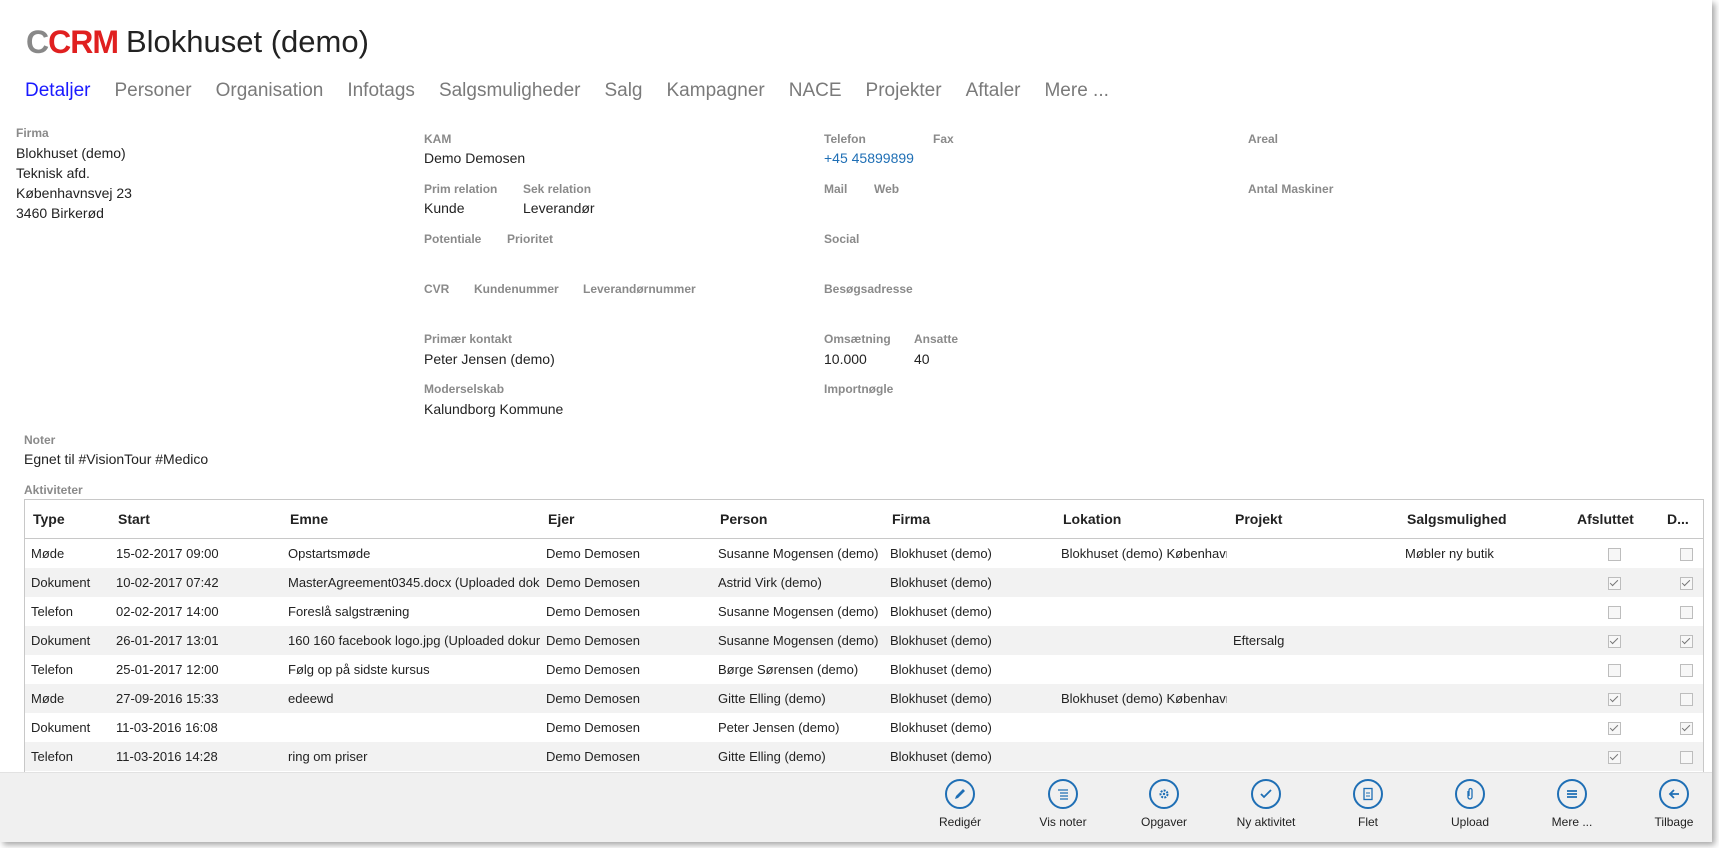 This screenshot has height=848, width=1719. What do you see at coordinates (270, 91) in the screenshot?
I see `tab-organisation: Organisation` at bounding box center [270, 91].